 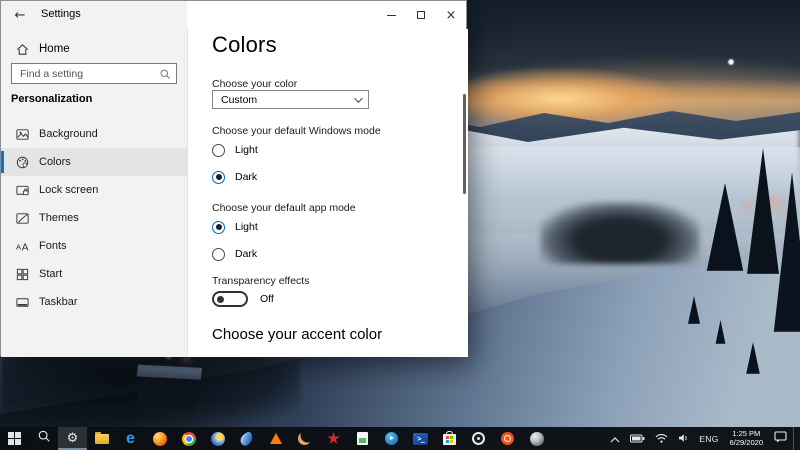 I want to click on tray-chevron-button, so click(x=615, y=438).